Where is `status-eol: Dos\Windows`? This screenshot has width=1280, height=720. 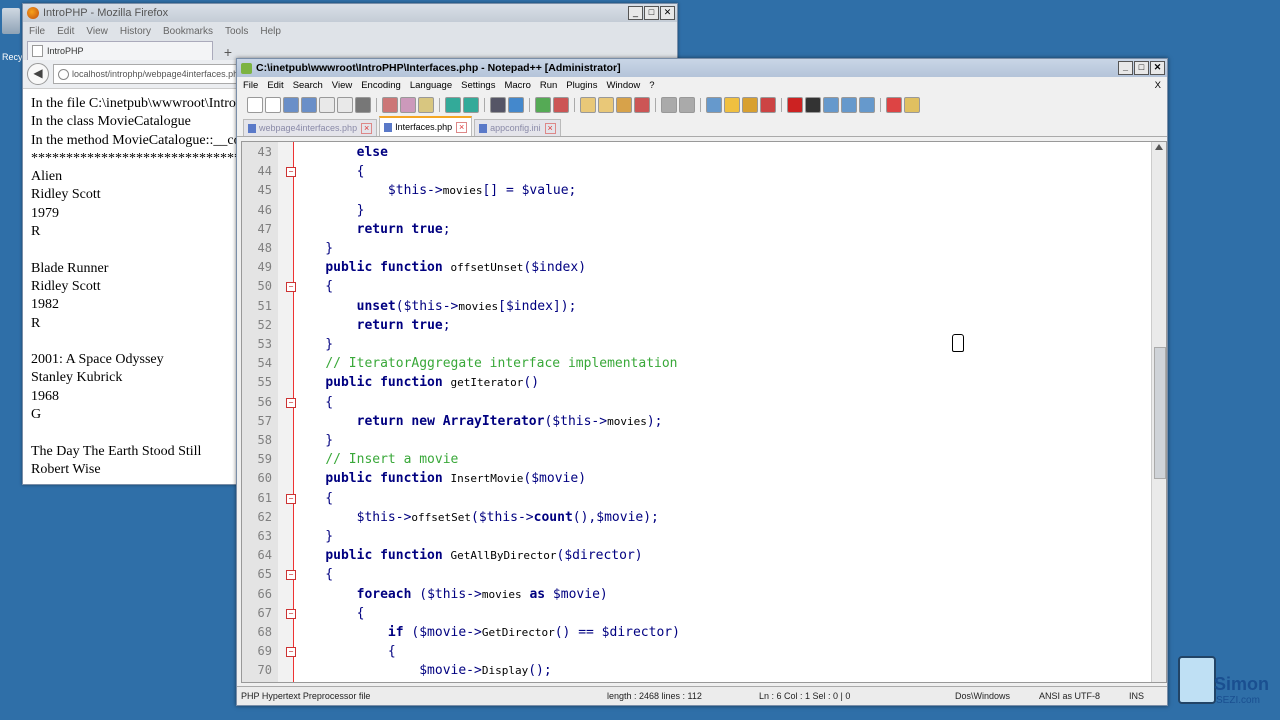
status-eol: Dos\Windows is located at coordinates (983, 696).